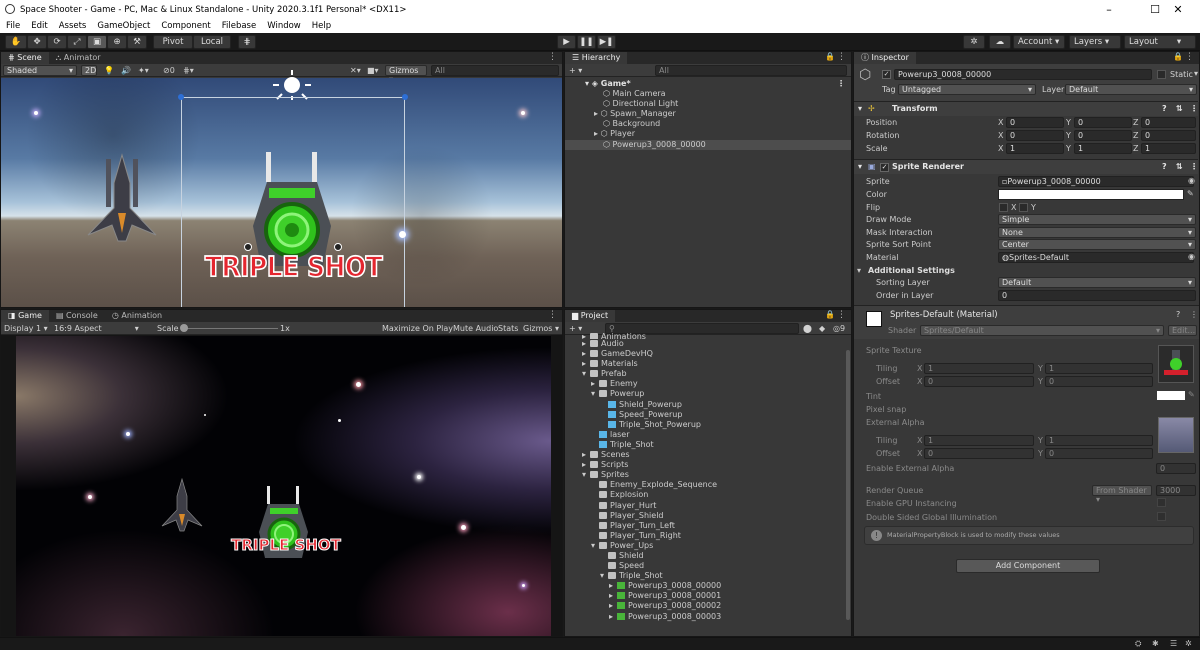 The width and height of the screenshot is (1200, 650). Describe the element at coordinates (979, 381) in the screenshot. I see `offset-x-field: 0` at that location.